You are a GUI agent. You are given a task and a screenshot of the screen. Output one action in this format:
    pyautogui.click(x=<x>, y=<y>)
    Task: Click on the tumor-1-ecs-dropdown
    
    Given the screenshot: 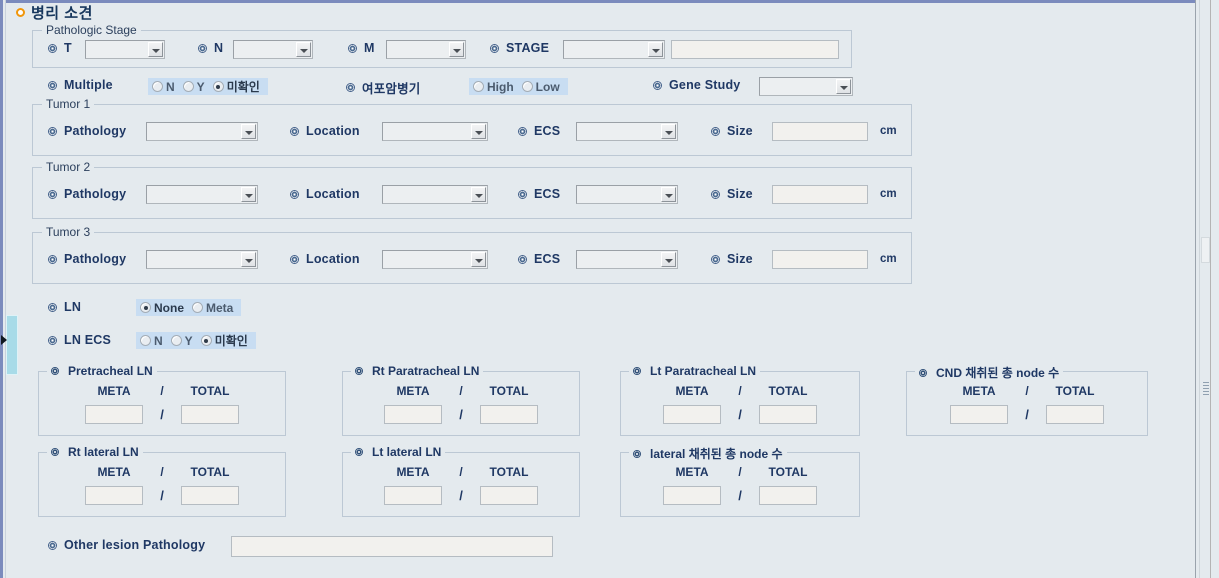 What is the action you would take?
    pyautogui.click(x=627, y=131)
    